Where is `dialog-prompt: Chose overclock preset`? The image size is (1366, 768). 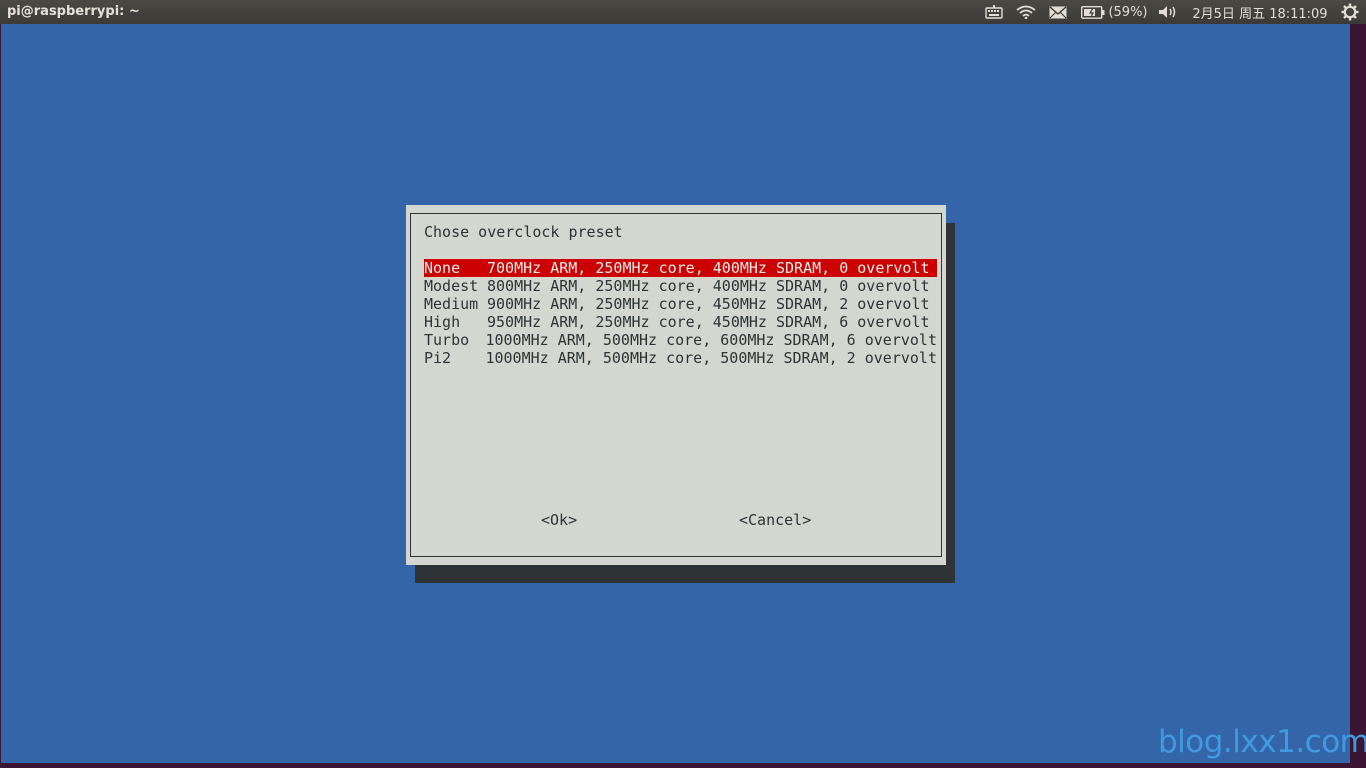
dialog-prompt: Chose overclock preset is located at coordinates (523, 232).